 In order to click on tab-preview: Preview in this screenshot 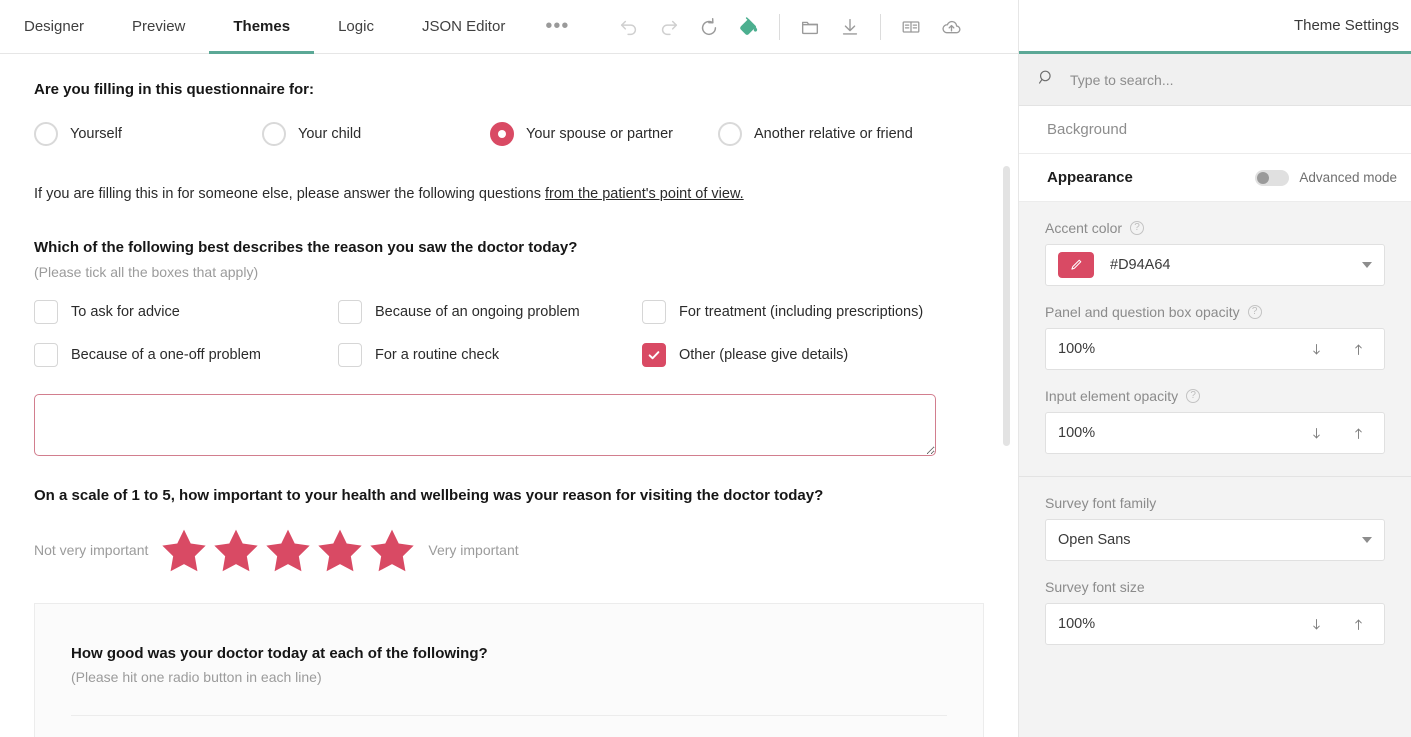, I will do `click(158, 27)`.